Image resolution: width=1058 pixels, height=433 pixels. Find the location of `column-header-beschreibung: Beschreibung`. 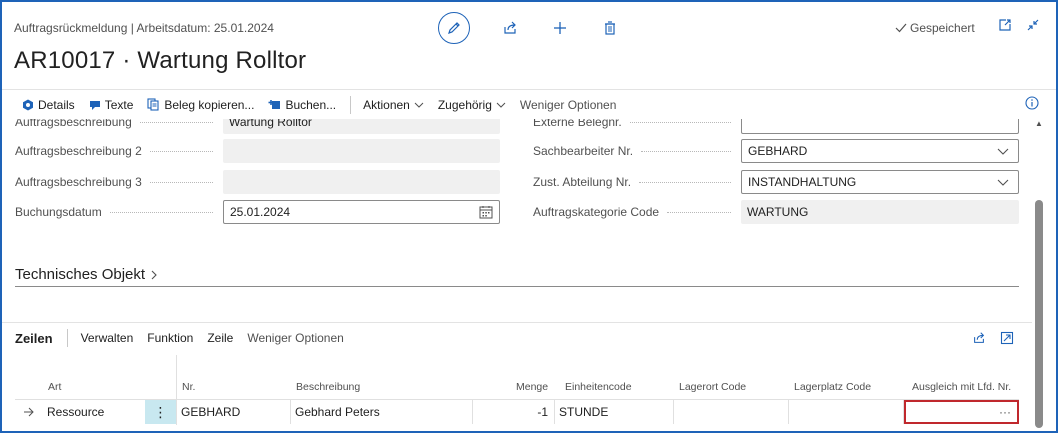

column-header-beschreibung: Beschreibung is located at coordinates (328, 387).